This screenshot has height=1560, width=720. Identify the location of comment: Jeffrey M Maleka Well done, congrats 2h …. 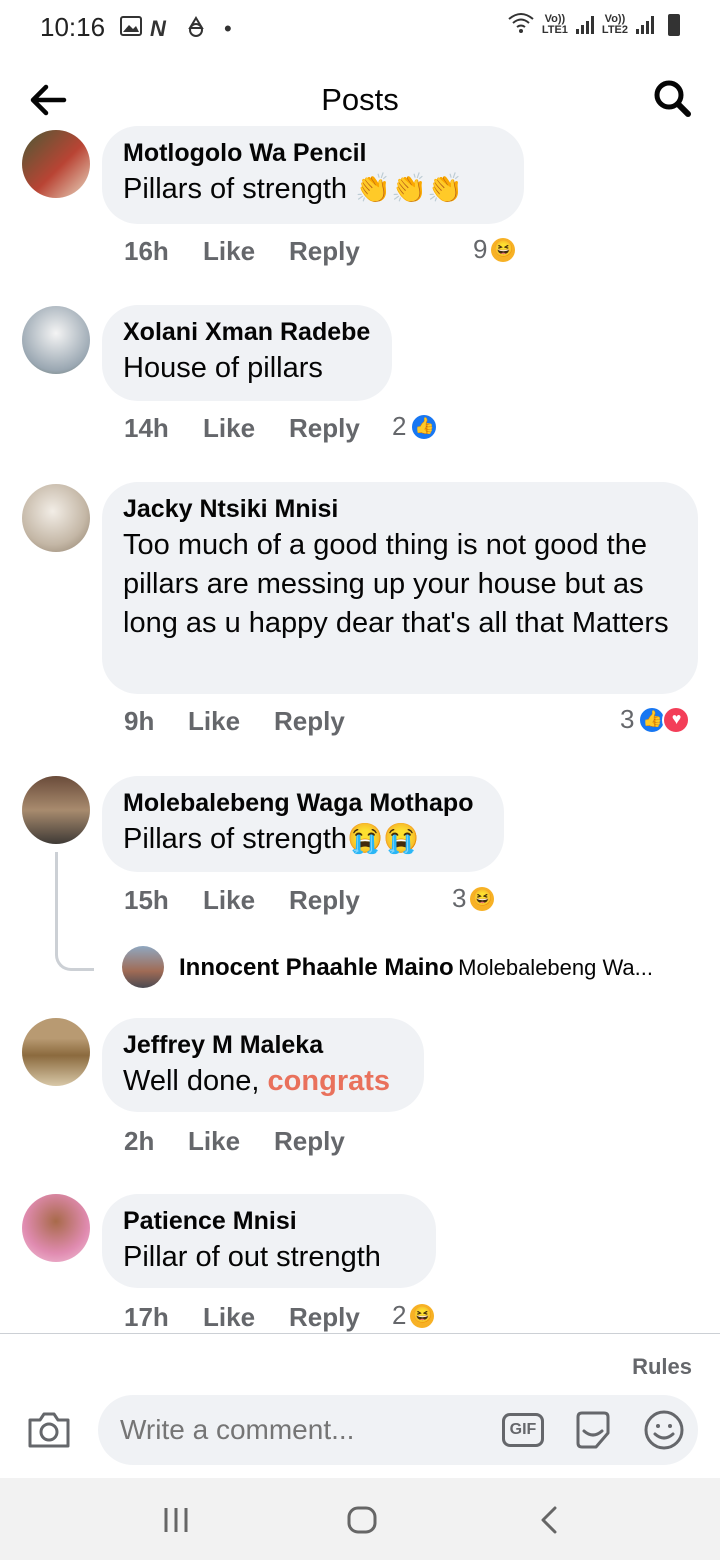
(360, 1093).